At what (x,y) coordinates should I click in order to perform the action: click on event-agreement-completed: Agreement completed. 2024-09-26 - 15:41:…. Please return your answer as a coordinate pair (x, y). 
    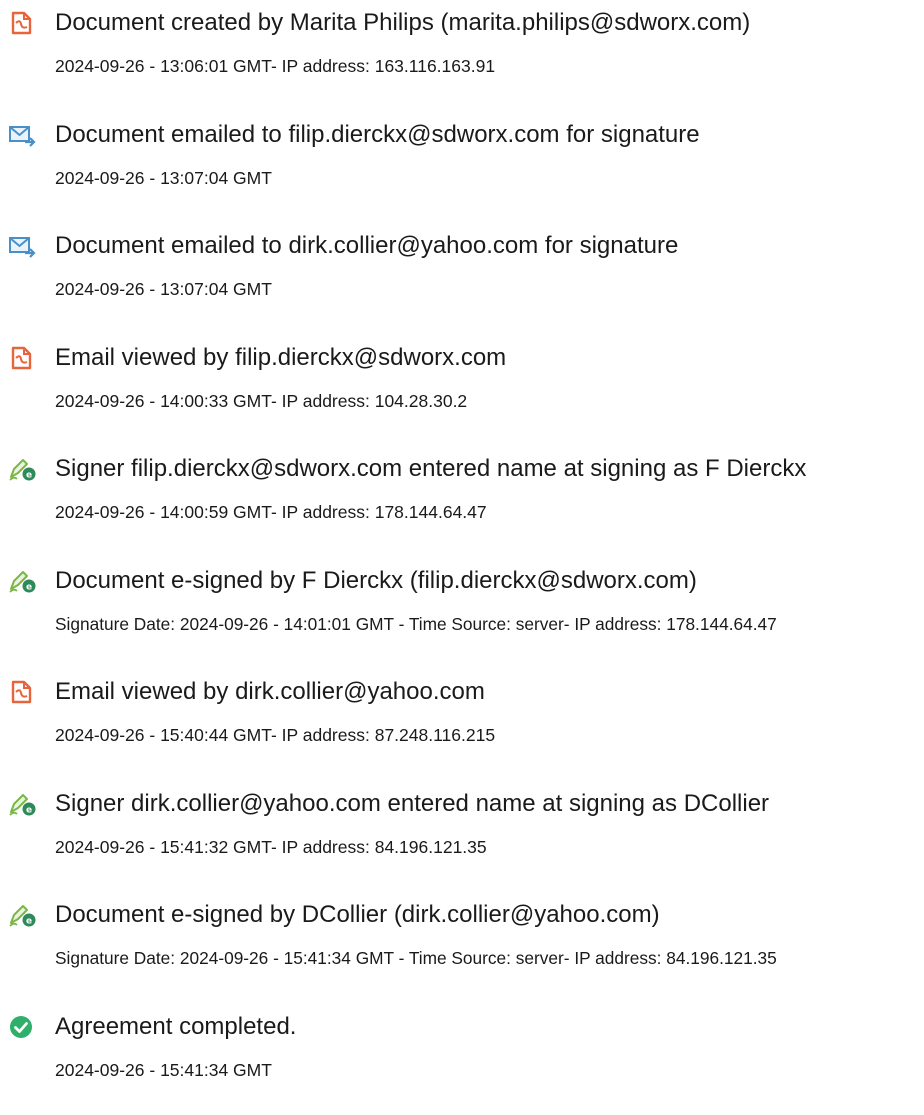
    Looking at the image, I should click on (462, 1059).